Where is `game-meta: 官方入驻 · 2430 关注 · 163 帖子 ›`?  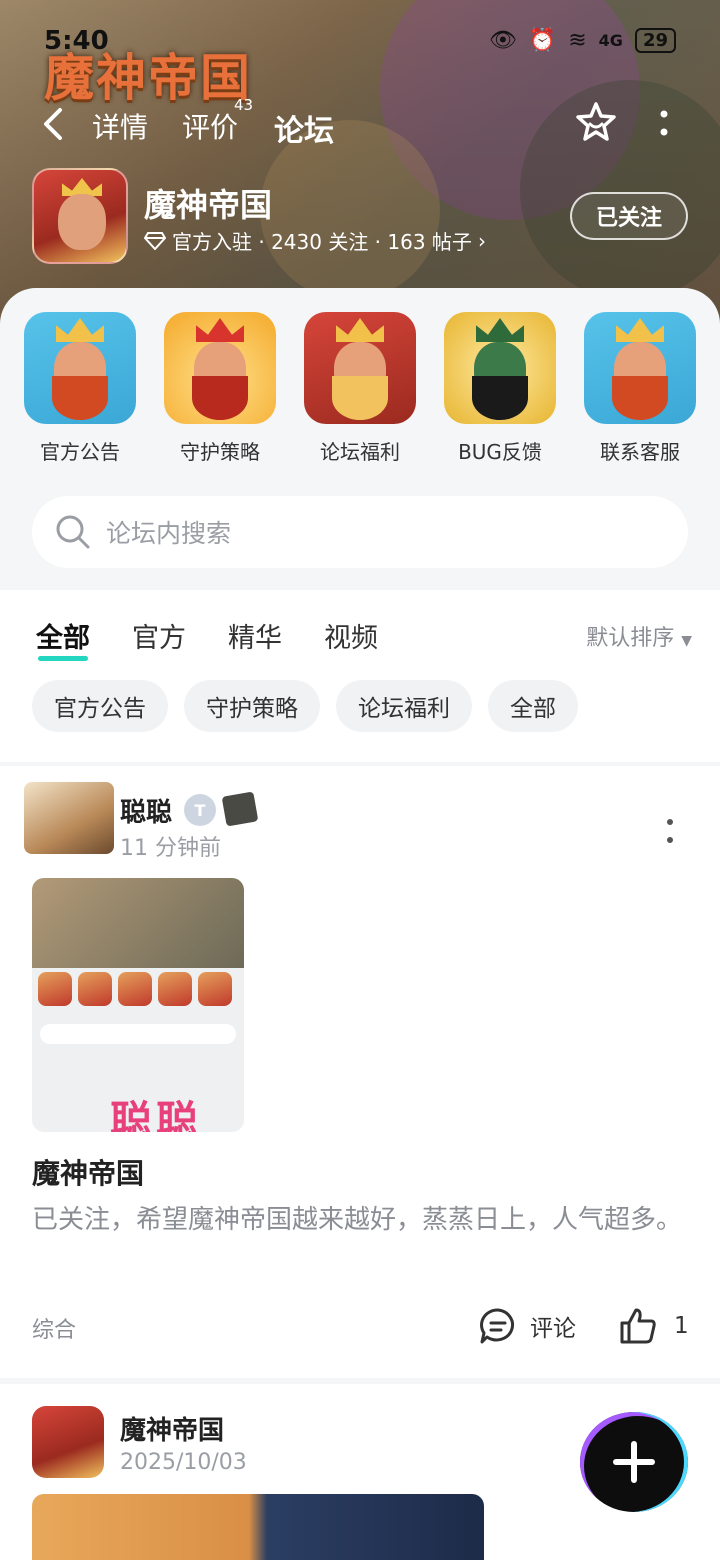
game-meta: 官方入驻 · 2430 关注 · 163 帖子 › is located at coordinates (315, 240).